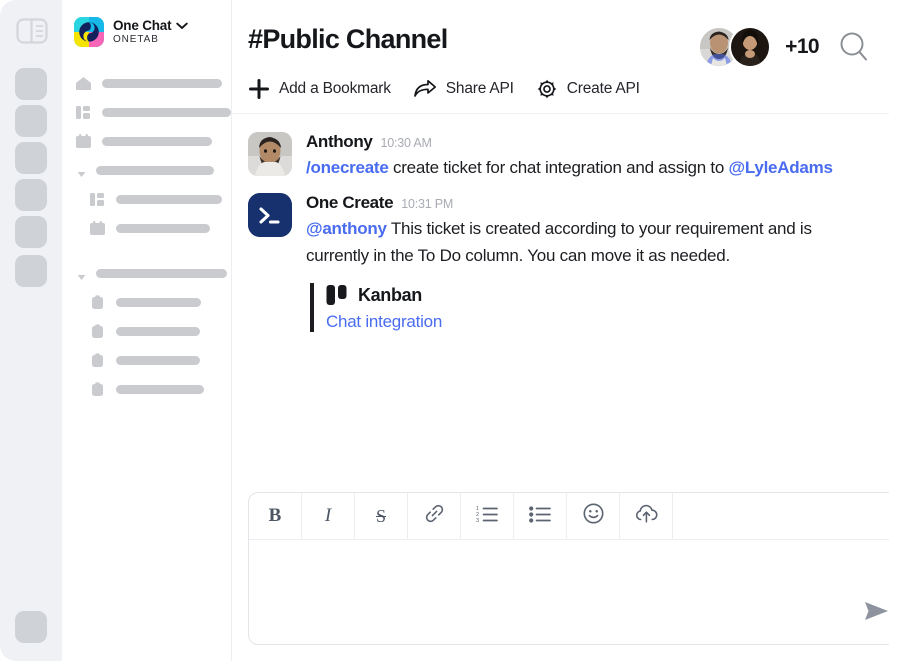 The width and height of the screenshot is (910, 665). What do you see at coordinates (781, 167) in the screenshot?
I see `user-mention: @LyleAdams` at bounding box center [781, 167].